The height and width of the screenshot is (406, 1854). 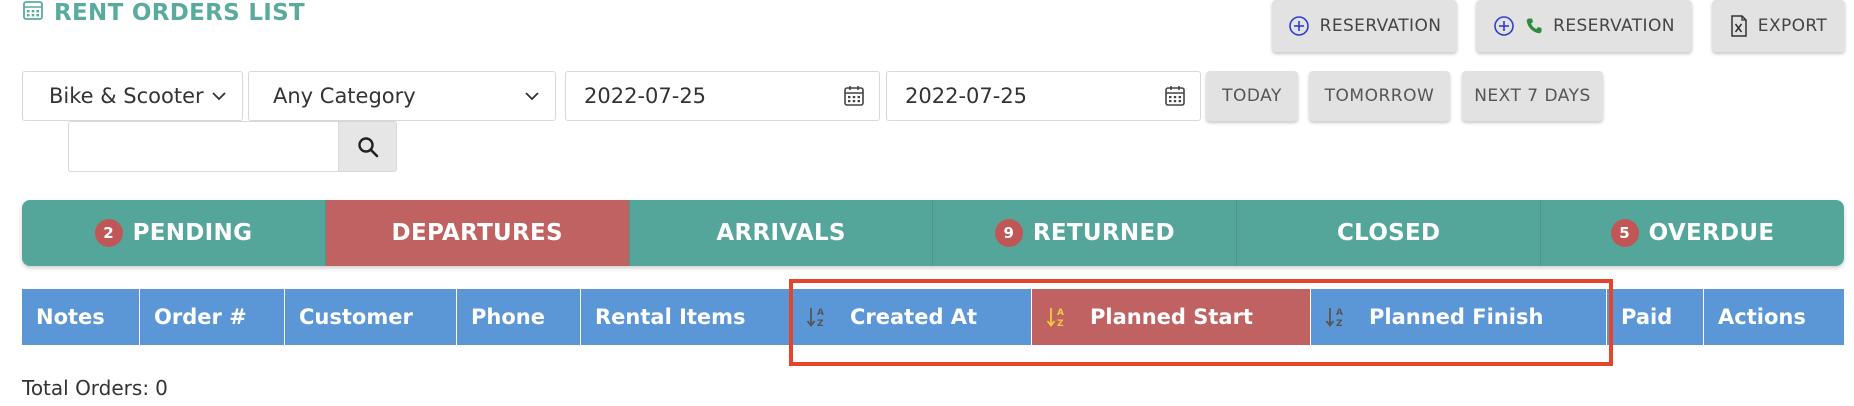 I want to click on tab-arrivals: ARRIVALS, so click(x=781, y=233).